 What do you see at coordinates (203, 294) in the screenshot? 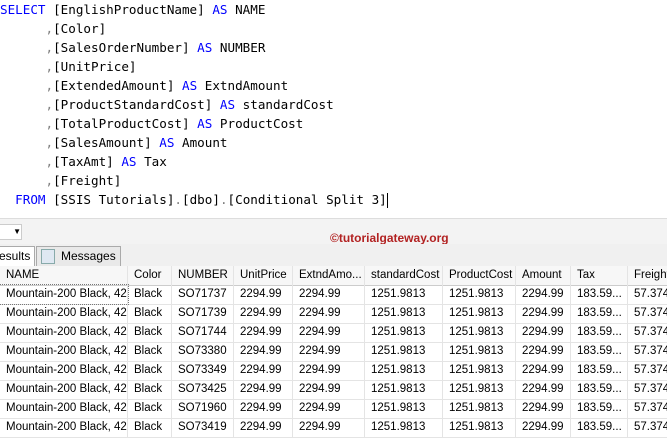
I see `table-cell: SO71737` at bounding box center [203, 294].